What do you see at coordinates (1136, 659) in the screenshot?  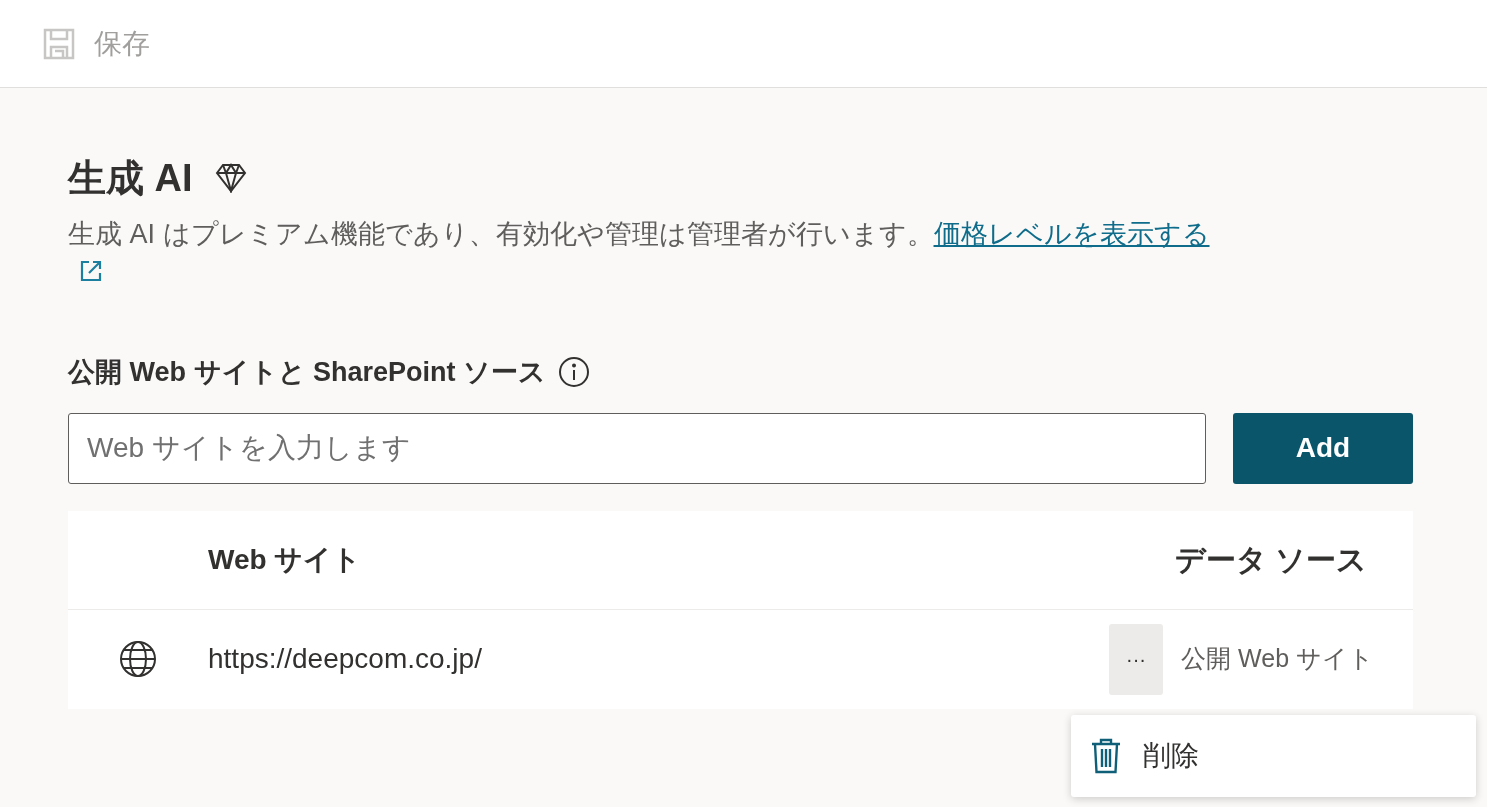 I see `more-button: ···` at bounding box center [1136, 659].